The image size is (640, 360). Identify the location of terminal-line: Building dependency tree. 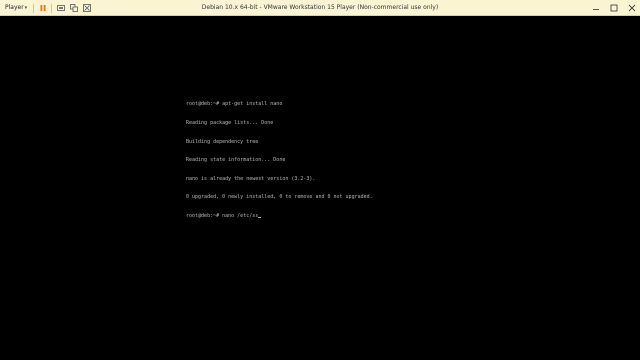
(222, 141).